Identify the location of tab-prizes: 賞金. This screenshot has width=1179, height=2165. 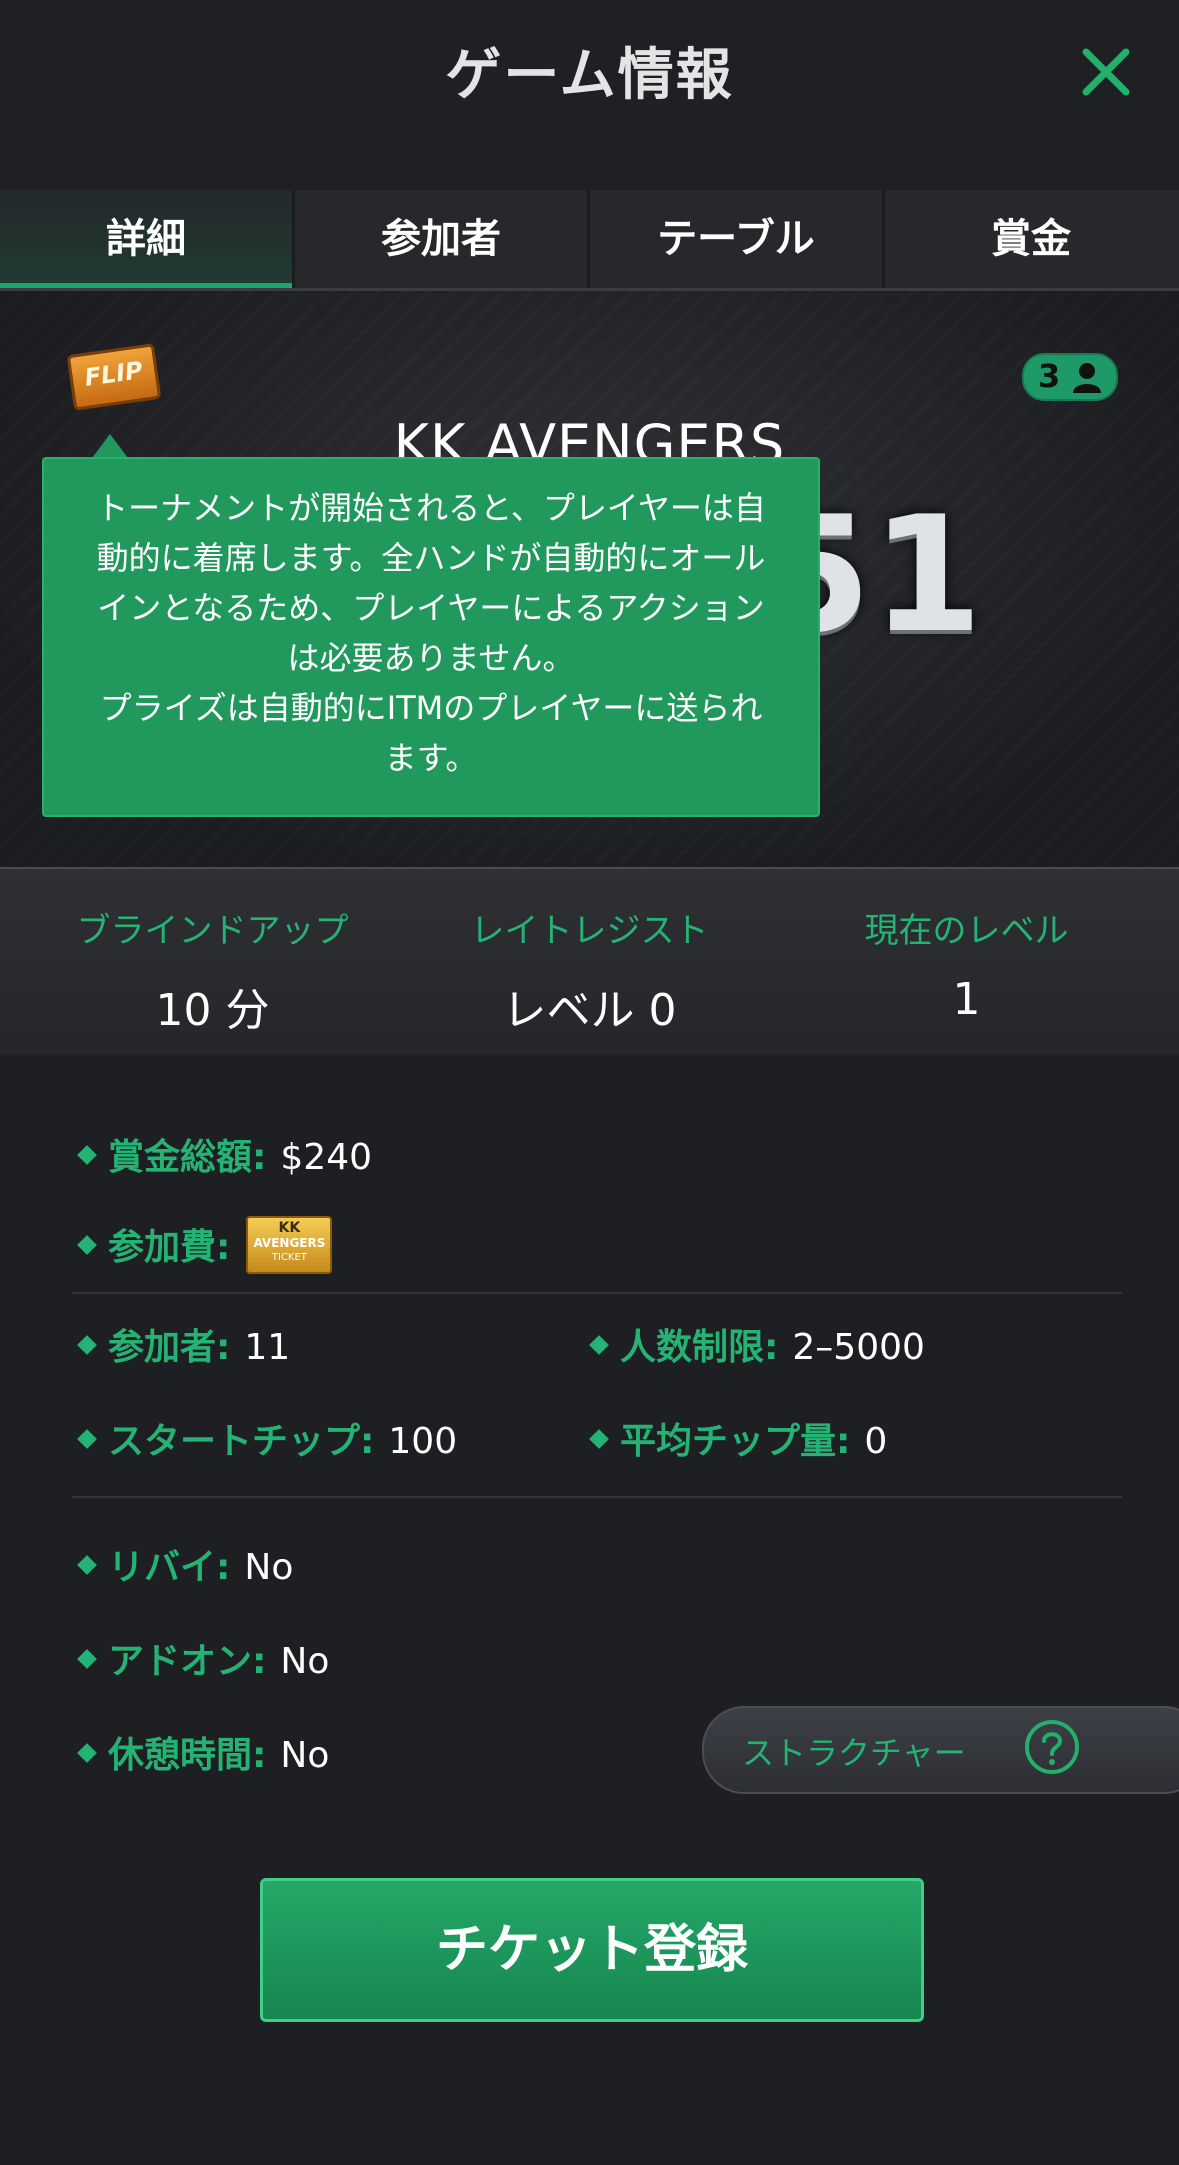
(1031, 239).